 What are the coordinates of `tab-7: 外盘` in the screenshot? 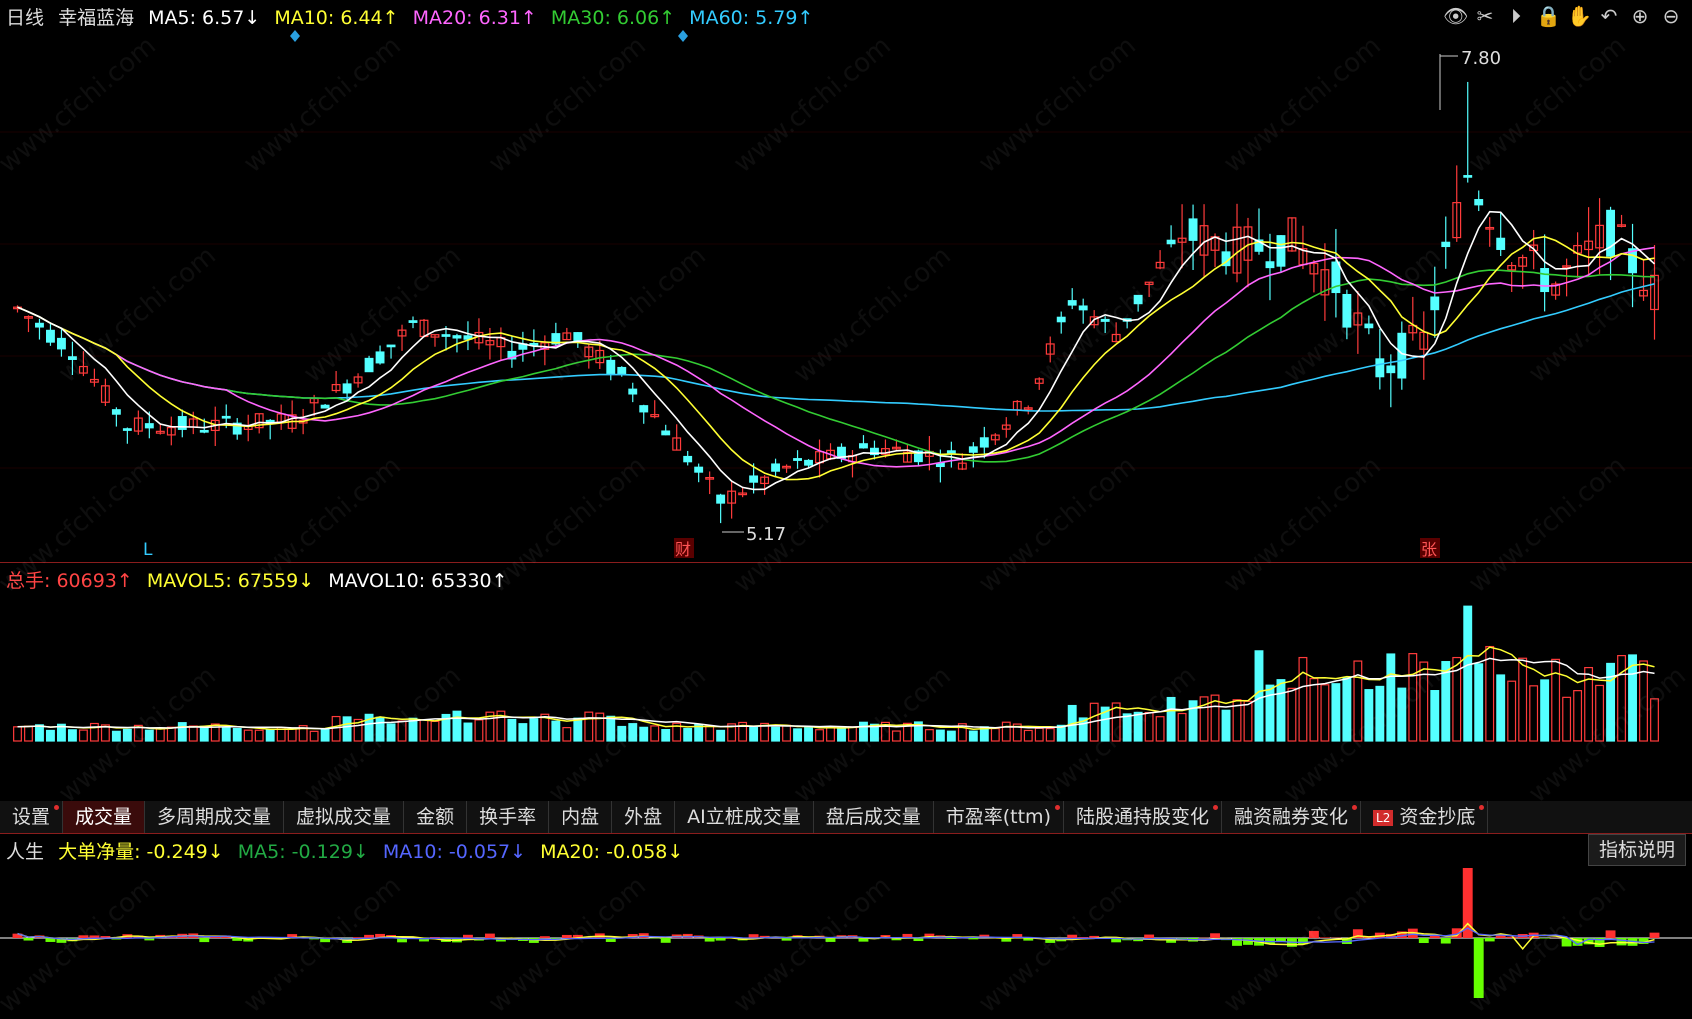 It's located at (644, 817).